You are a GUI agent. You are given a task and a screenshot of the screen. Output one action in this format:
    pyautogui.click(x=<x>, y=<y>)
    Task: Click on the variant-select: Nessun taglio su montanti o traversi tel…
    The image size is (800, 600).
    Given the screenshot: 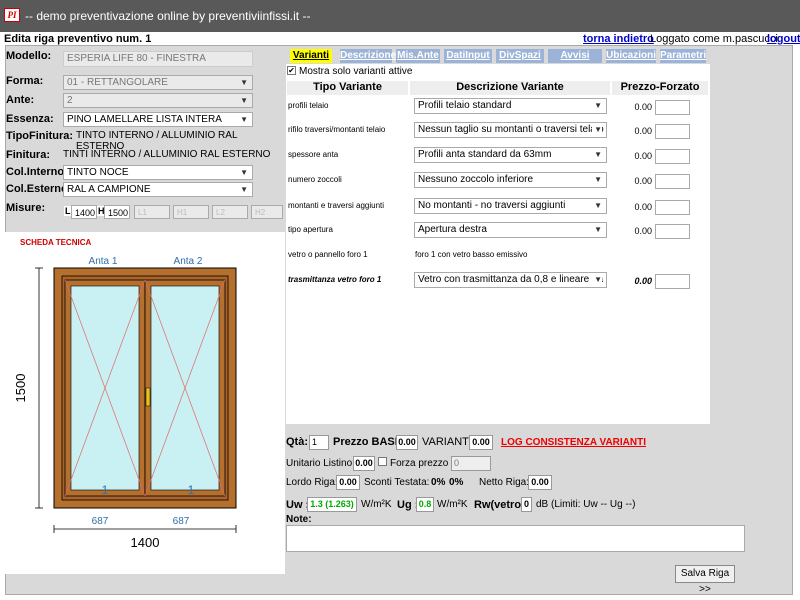 What is the action you would take?
    pyautogui.click(x=510, y=130)
    